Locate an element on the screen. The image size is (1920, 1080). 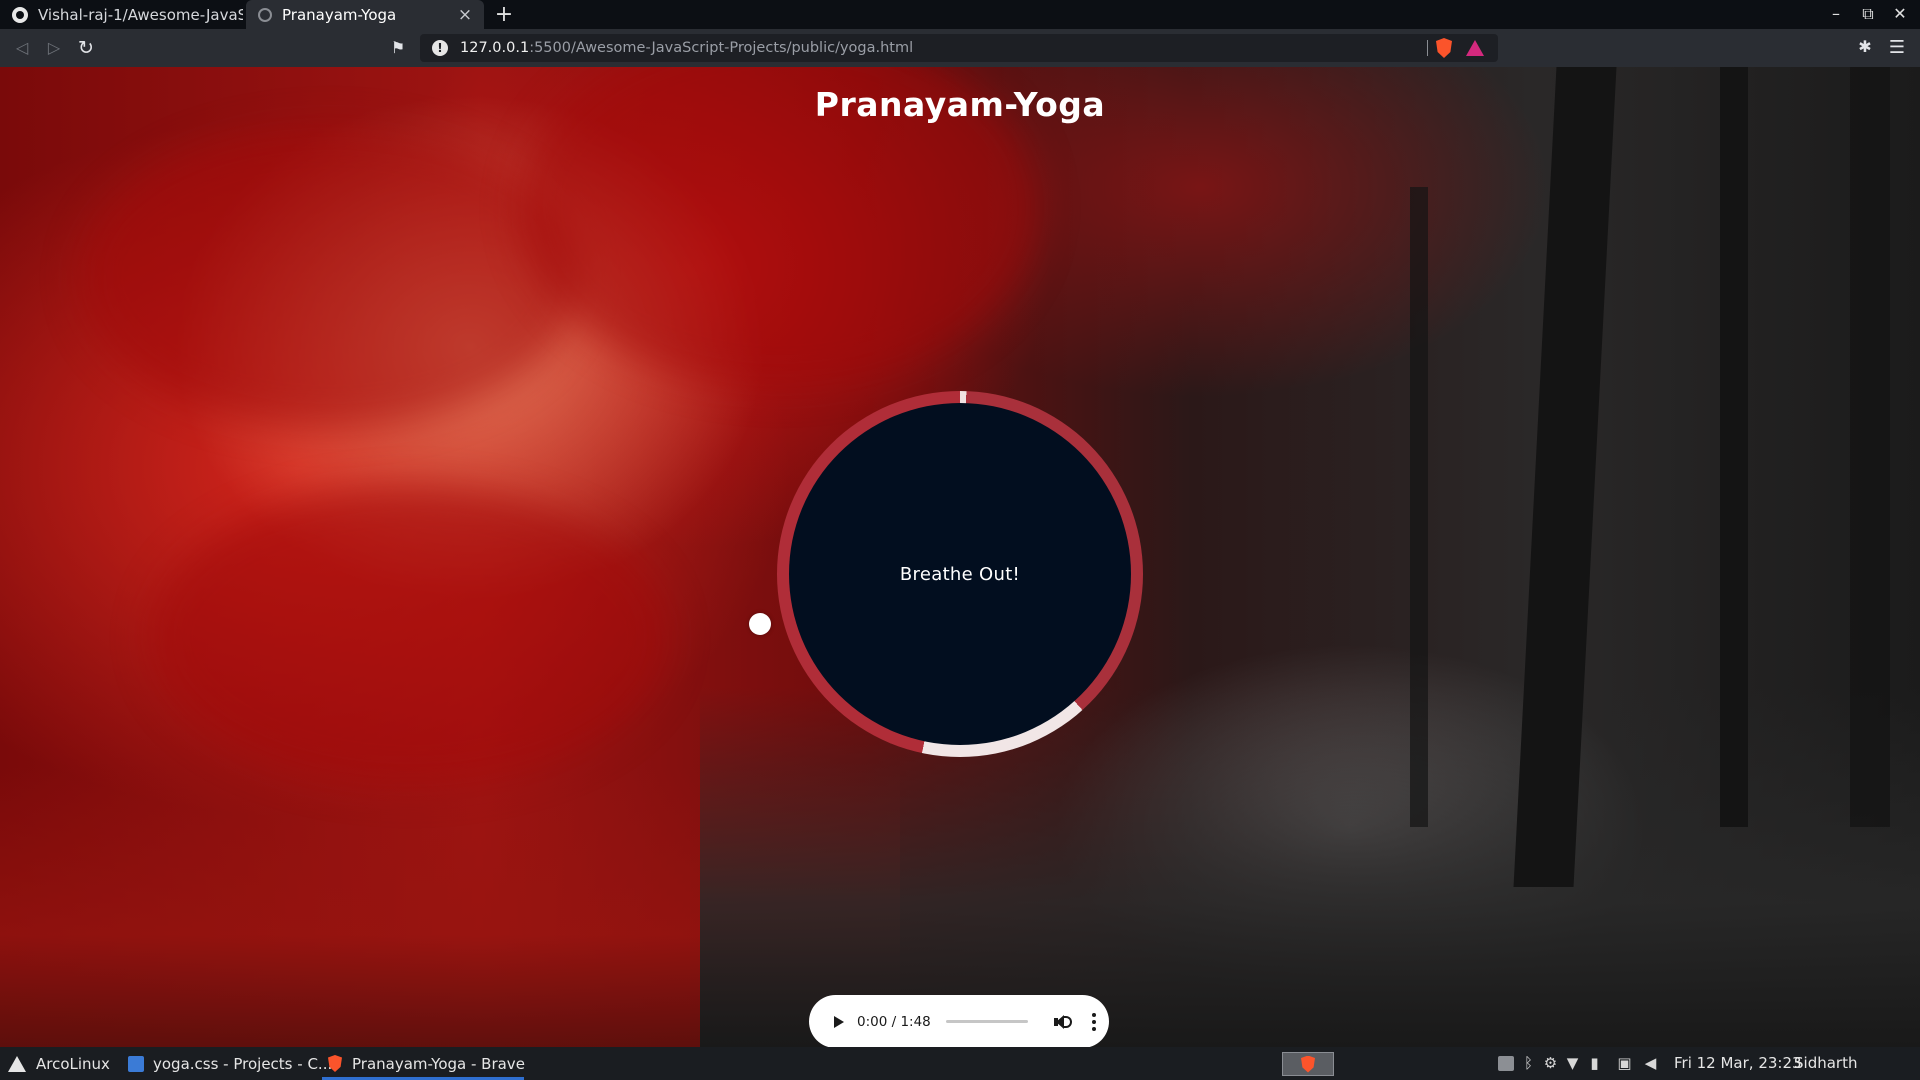
tab-github: Vishal-raj-1/Awesome-JavaSc is located at coordinates (121, 14).